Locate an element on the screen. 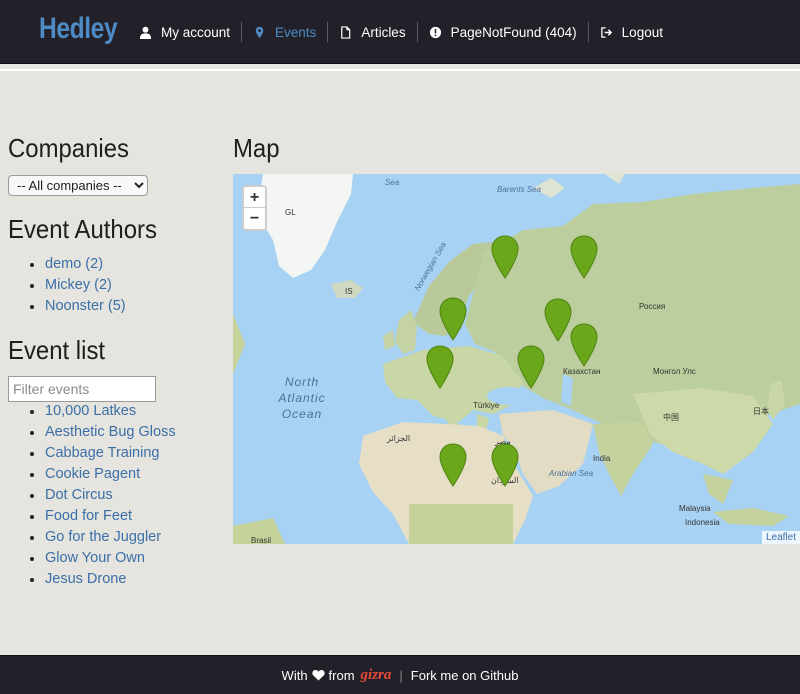 Image resolution: width=800 pixels, height=694 pixels. author-link: demo (2) is located at coordinates (67, 264).